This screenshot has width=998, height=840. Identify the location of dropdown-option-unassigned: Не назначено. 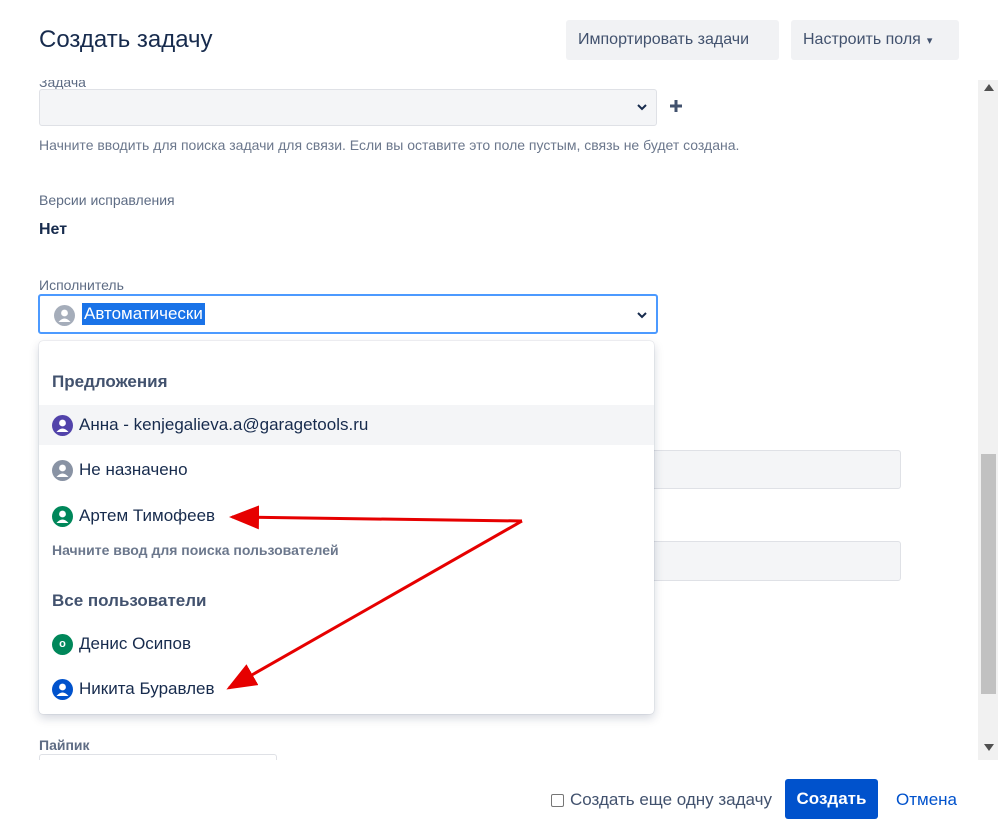
(346, 470).